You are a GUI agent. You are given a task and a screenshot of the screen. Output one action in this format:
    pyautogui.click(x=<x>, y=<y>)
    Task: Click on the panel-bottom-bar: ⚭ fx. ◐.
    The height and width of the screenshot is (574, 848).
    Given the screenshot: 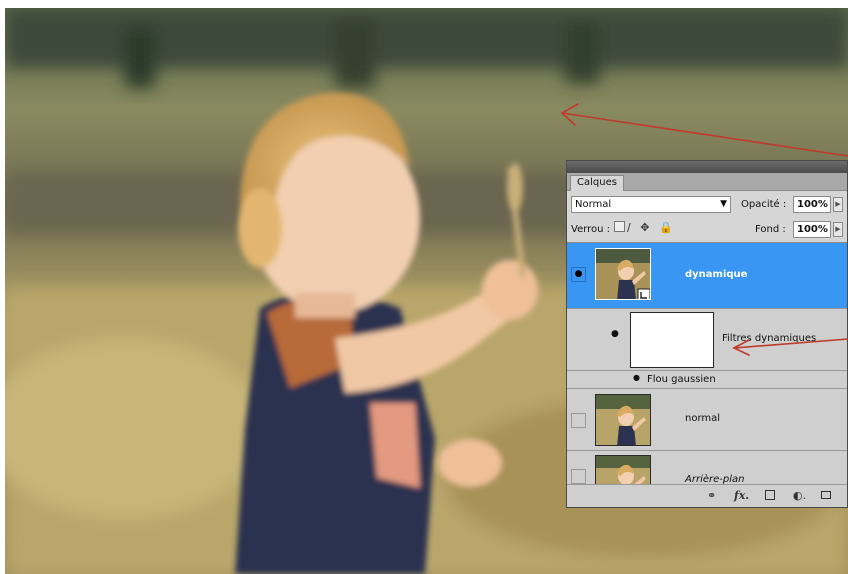 What is the action you would take?
    pyautogui.click(x=707, y=495)
    